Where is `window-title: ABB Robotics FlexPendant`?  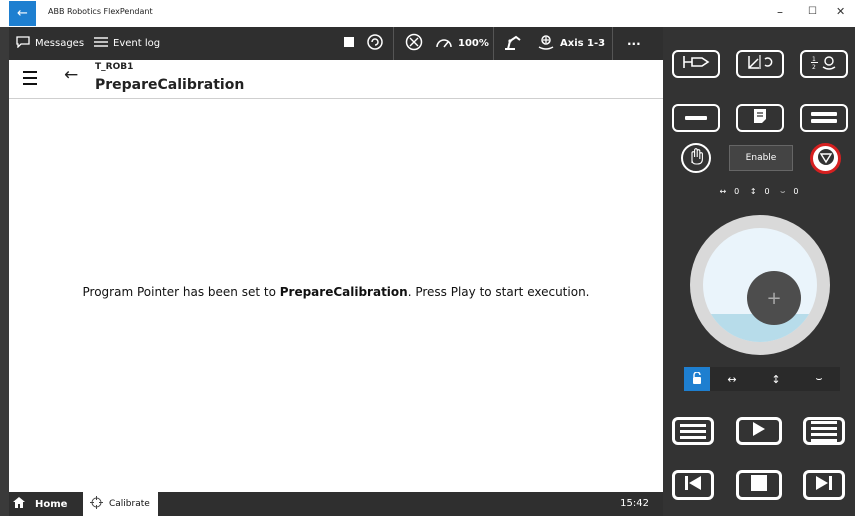 window-title: ABB Robotics FlexPendant is located at coordinates (100, 11).